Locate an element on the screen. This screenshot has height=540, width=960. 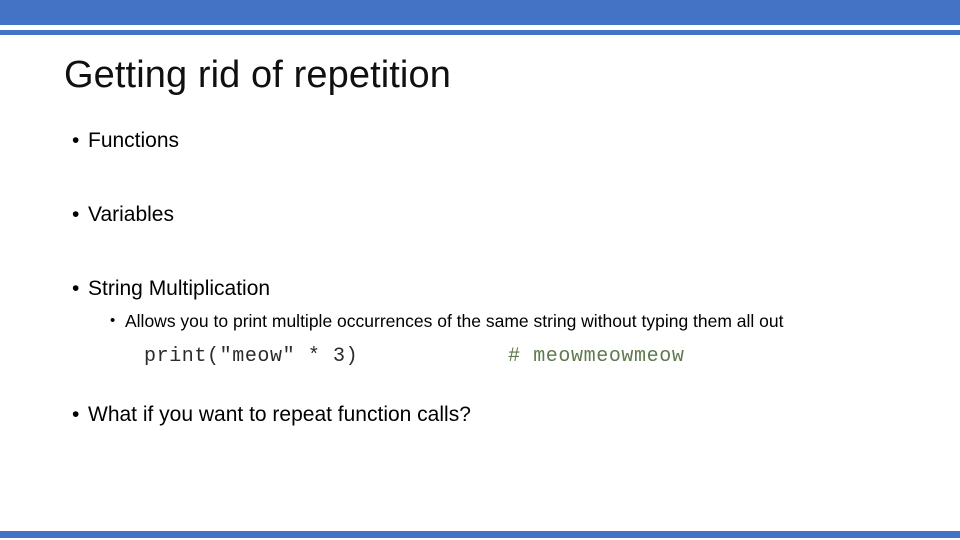
bullet-string-multiplication-label: String Multiplication is located at coordinates (179, 288).